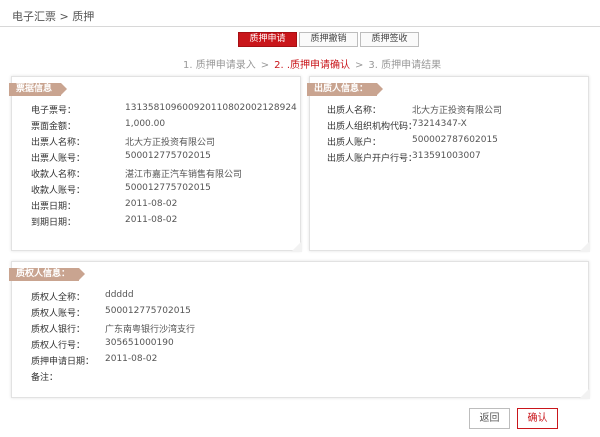 The image size is (600, 437). I want to click on step-1: 1. 质押申请录入, so click(219, 65).